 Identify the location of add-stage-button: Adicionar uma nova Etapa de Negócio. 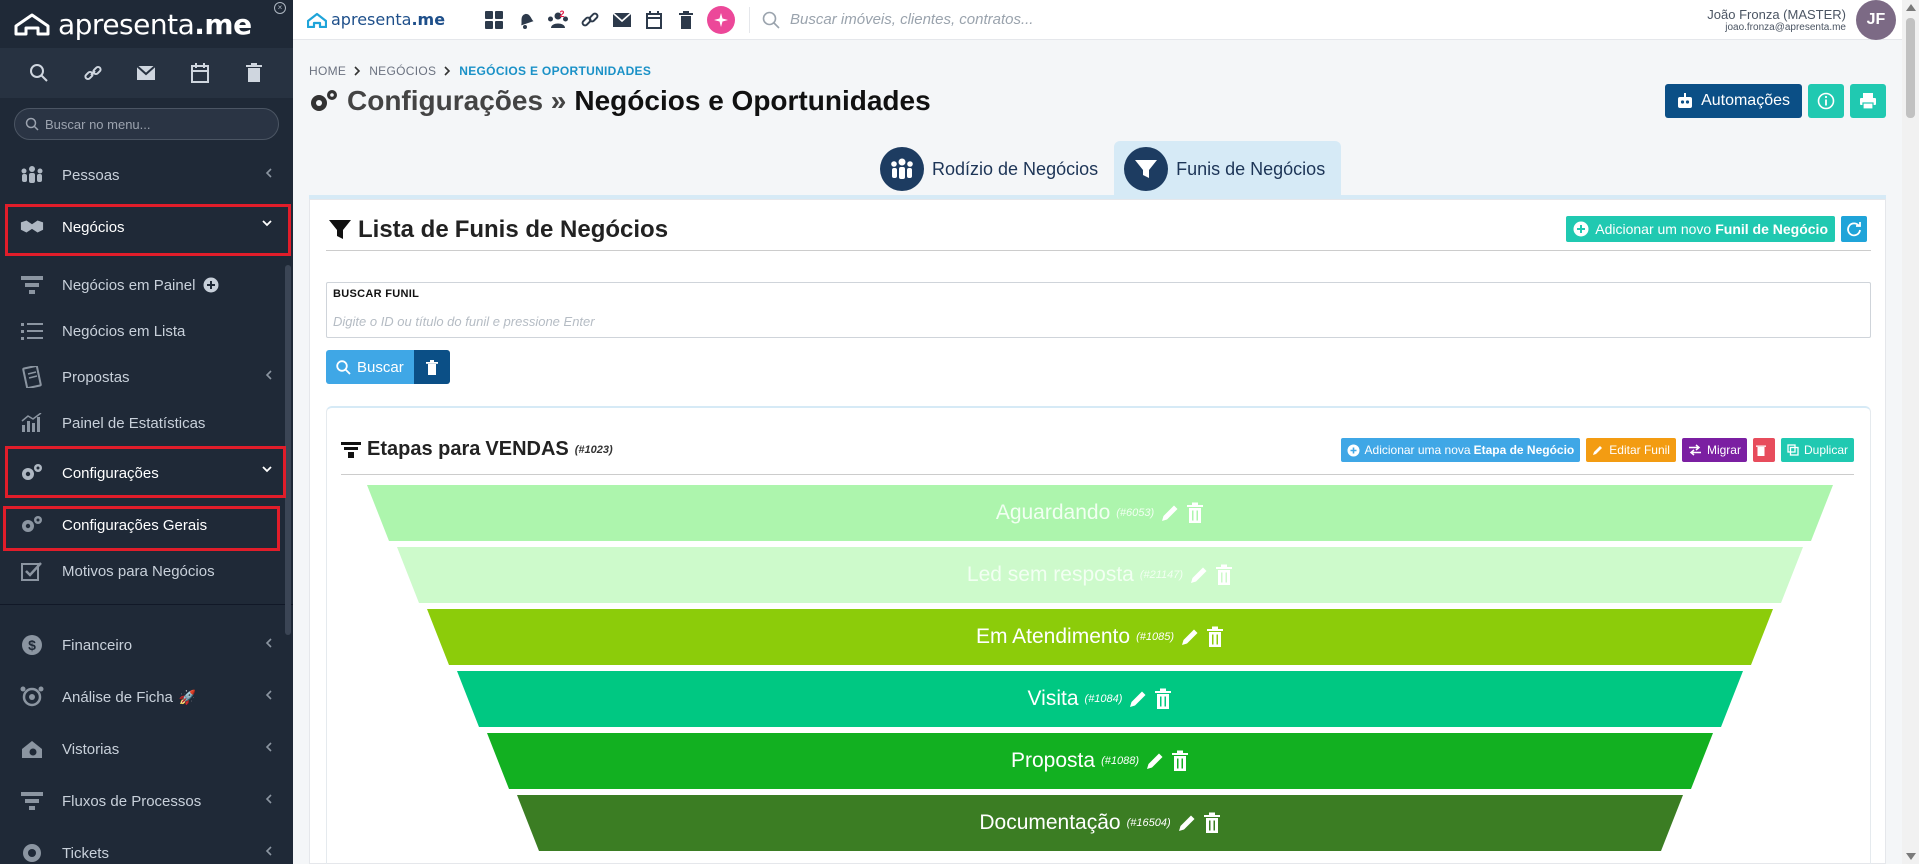
(1460, 450).